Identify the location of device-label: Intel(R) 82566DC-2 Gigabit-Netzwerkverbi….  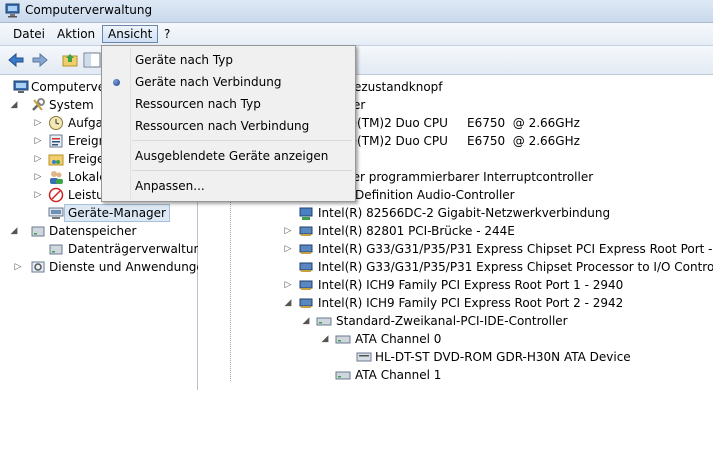
(464, 213).